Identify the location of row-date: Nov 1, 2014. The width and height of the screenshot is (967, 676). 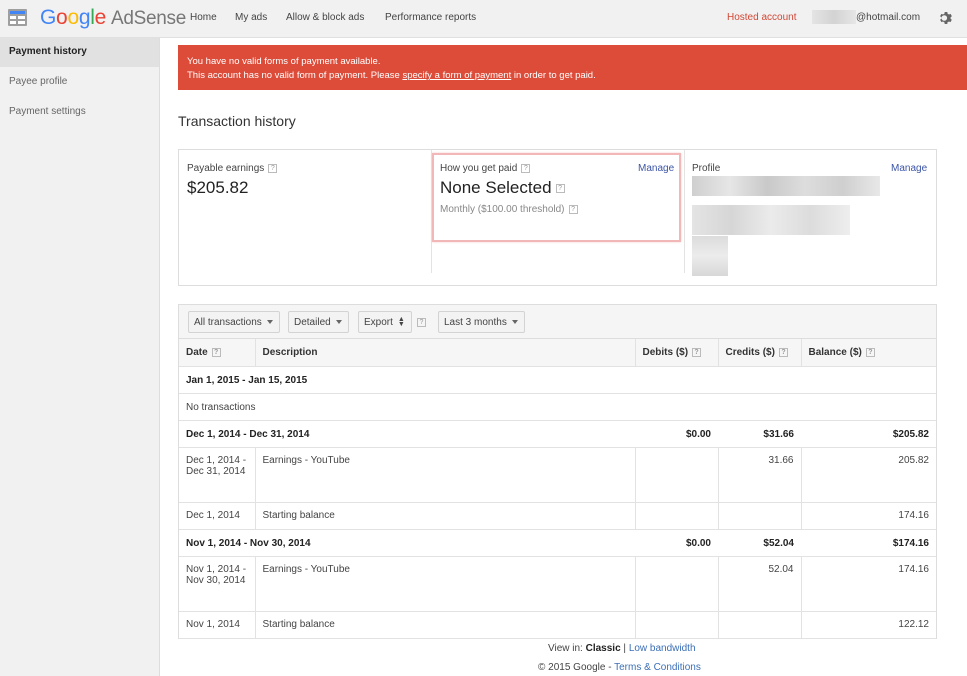
(217, 625).